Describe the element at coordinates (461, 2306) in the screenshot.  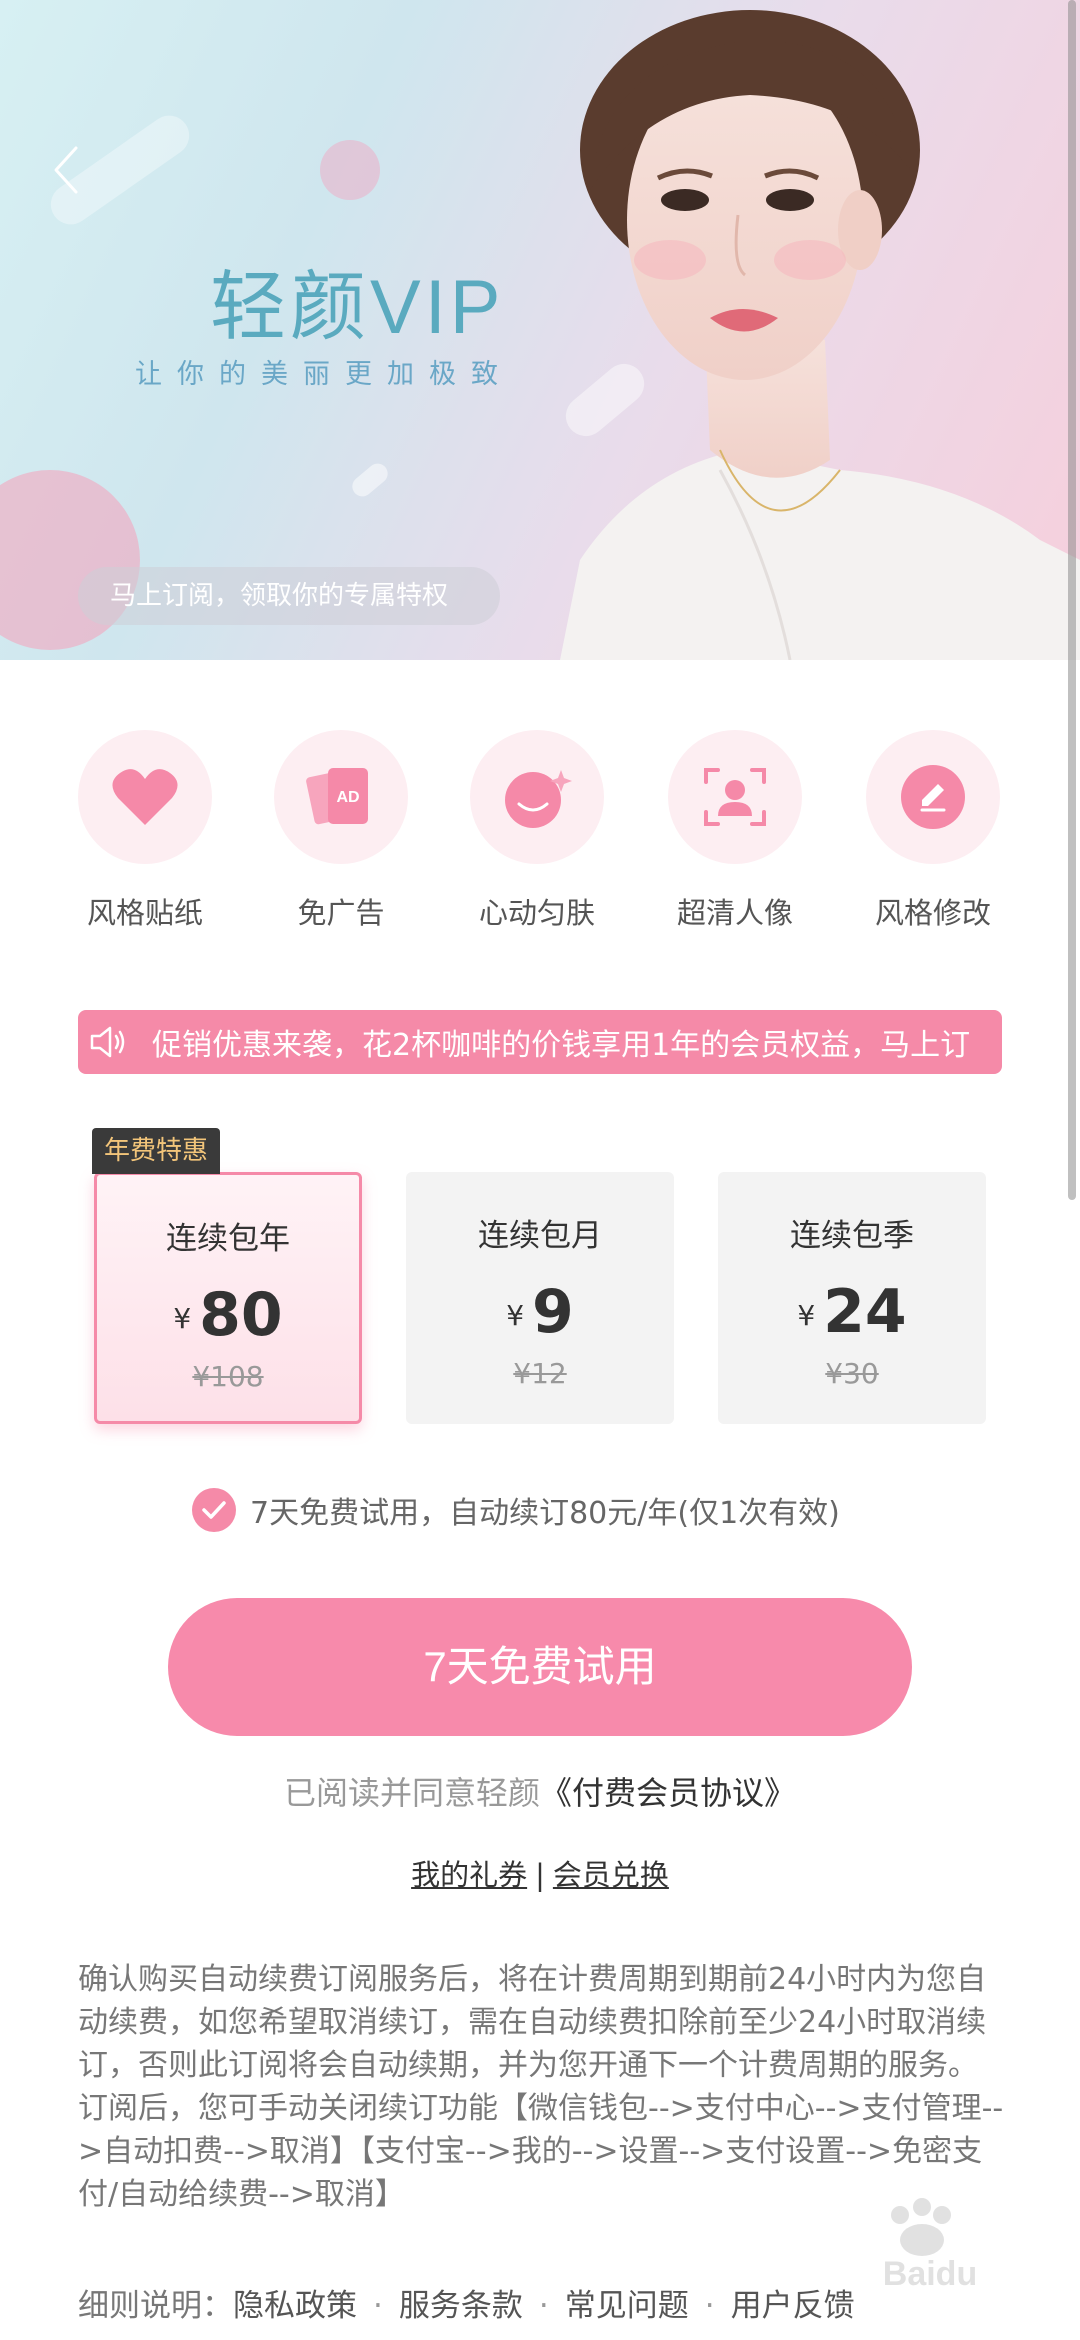
I see `terms-of-service-link: 服务条款` at that location.